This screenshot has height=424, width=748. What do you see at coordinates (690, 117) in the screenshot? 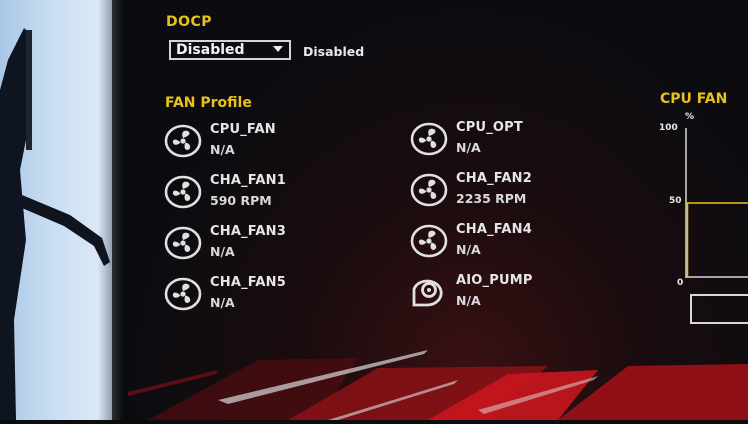
I see `graph-y-unit: %` at bounding box center [690, 117].